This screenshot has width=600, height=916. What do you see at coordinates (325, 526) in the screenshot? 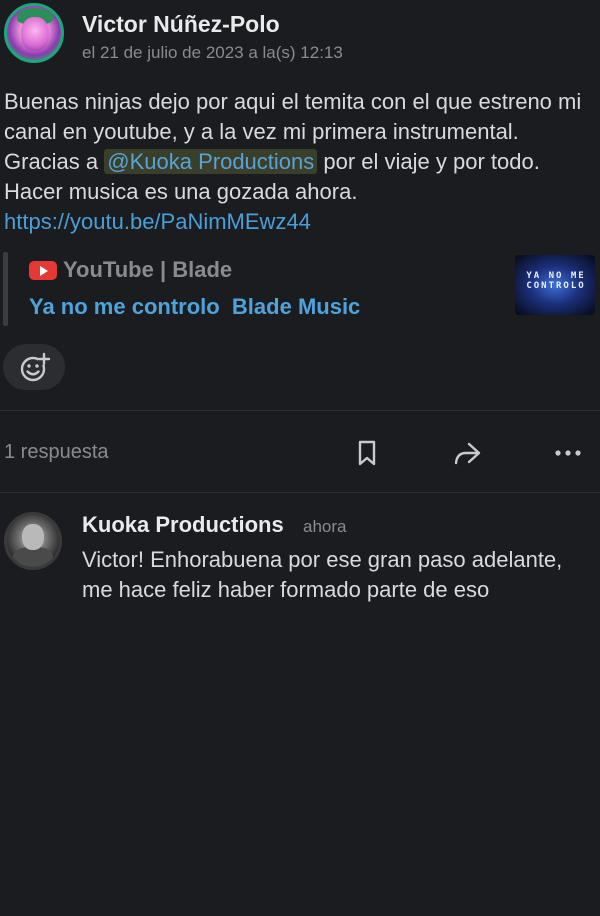
I see `reply-time: ahora` at bounding box center [325, 526].